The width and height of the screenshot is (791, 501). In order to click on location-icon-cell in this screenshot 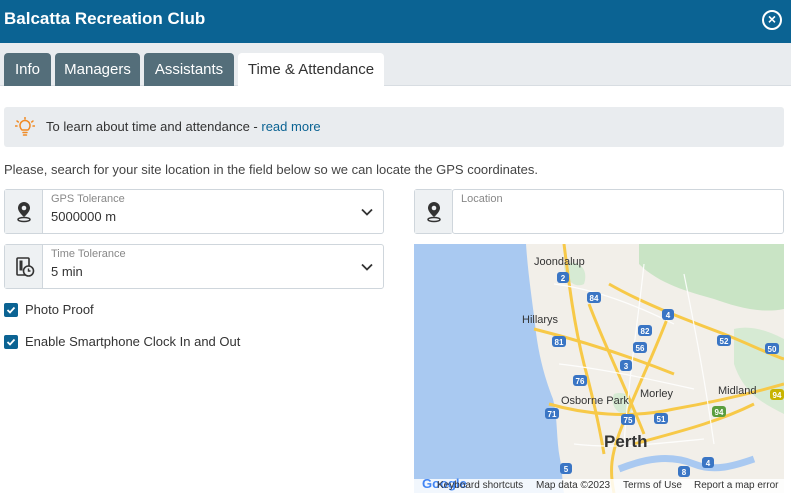, I will do `click(433, 211)`.